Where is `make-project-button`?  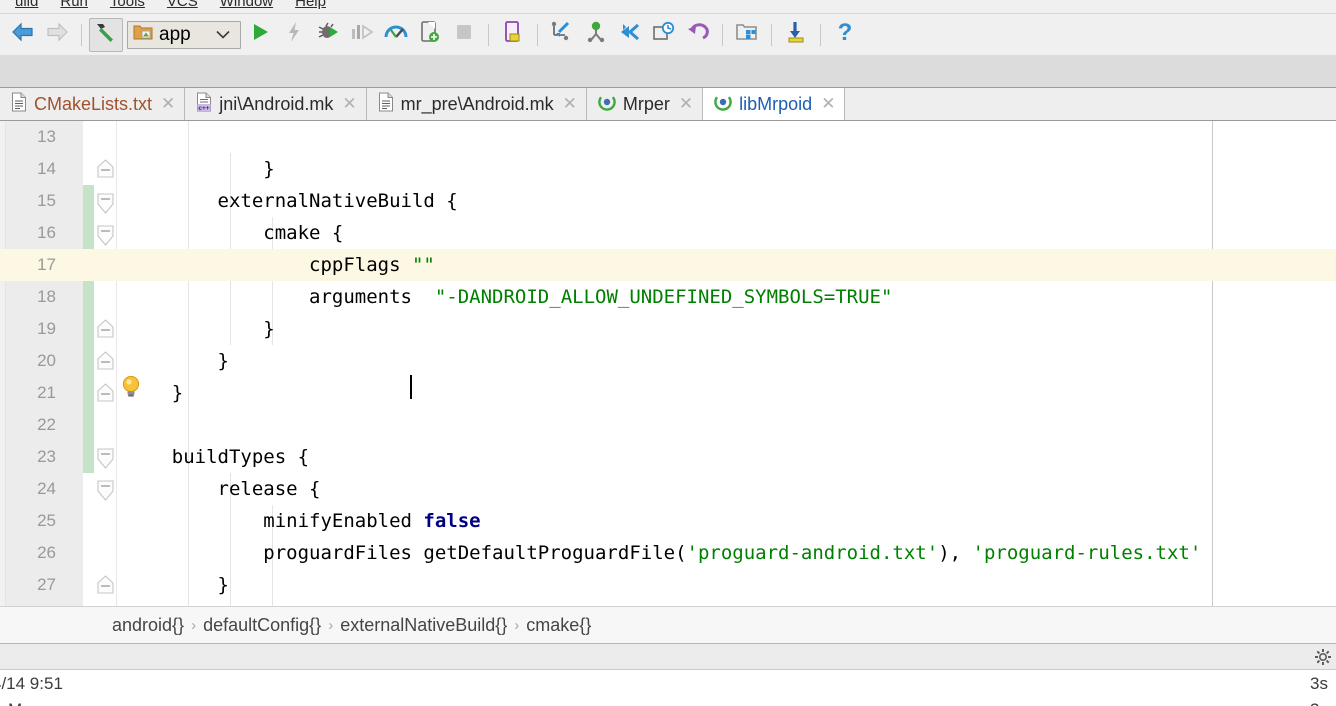
make-project-button is located at coordinates (106, 34).